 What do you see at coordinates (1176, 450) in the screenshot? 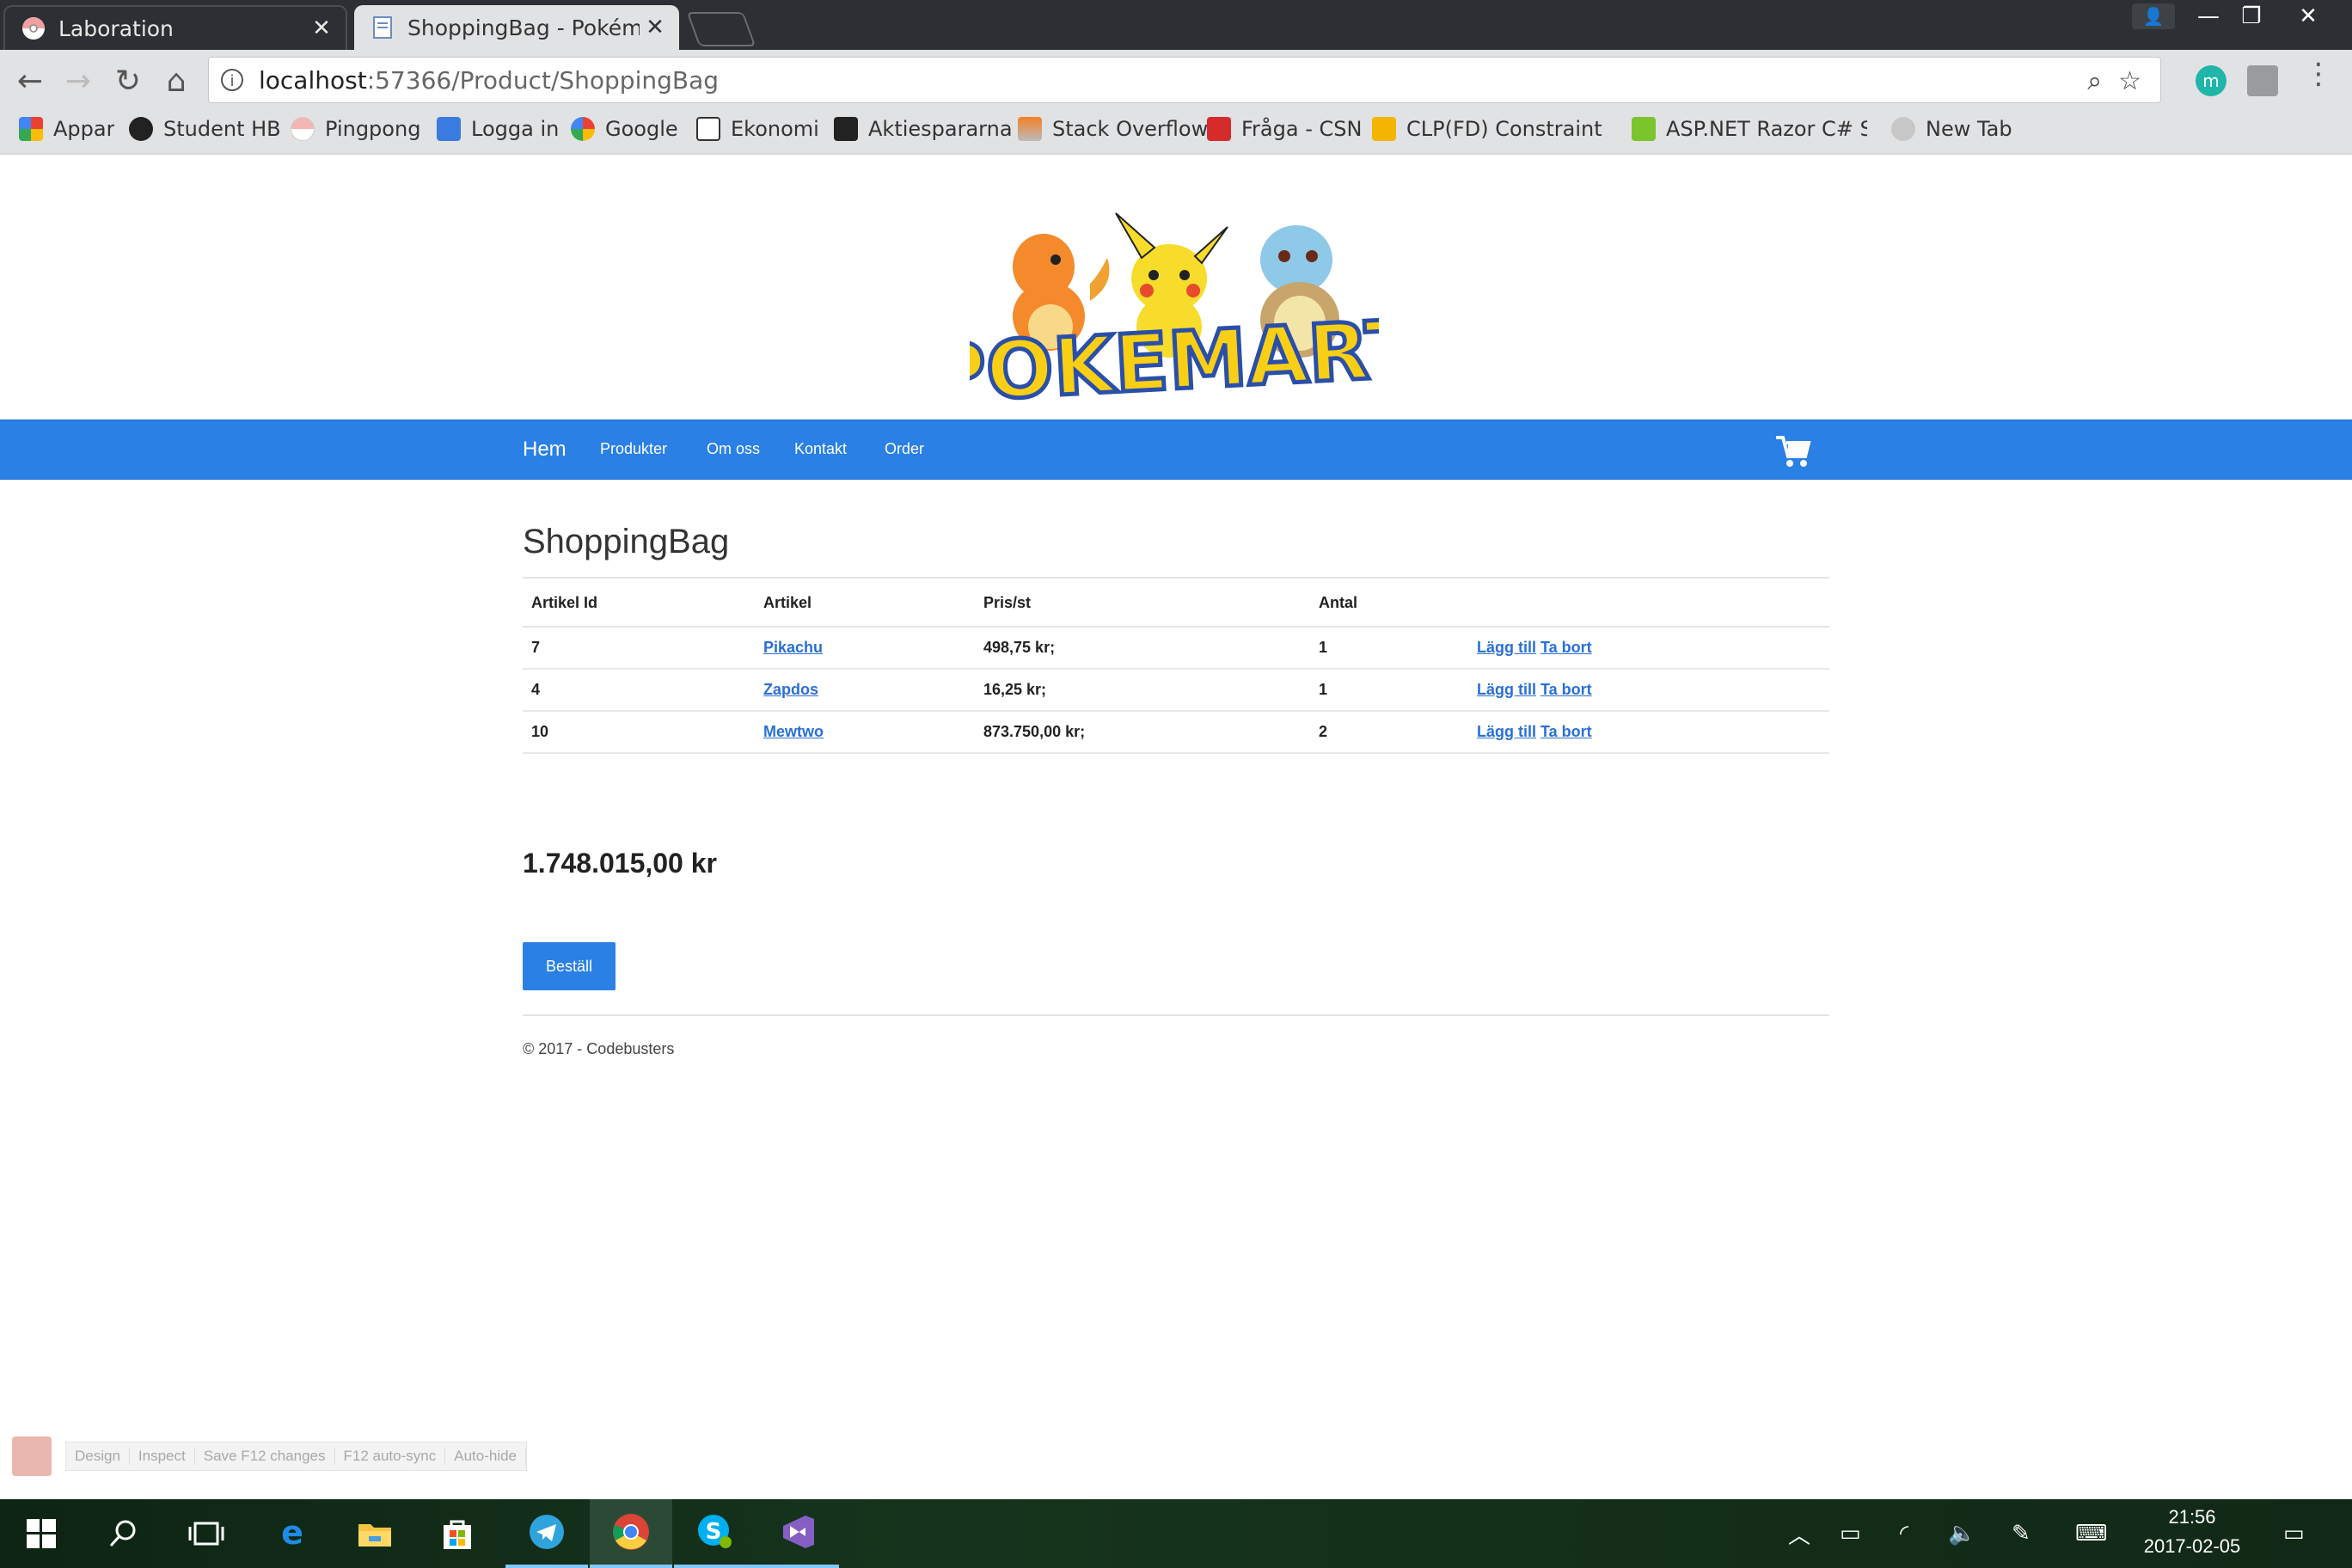
I see `site-navbar: Hem Produkter Om oss Kontakt Order` at bounding box center [1176, 450].